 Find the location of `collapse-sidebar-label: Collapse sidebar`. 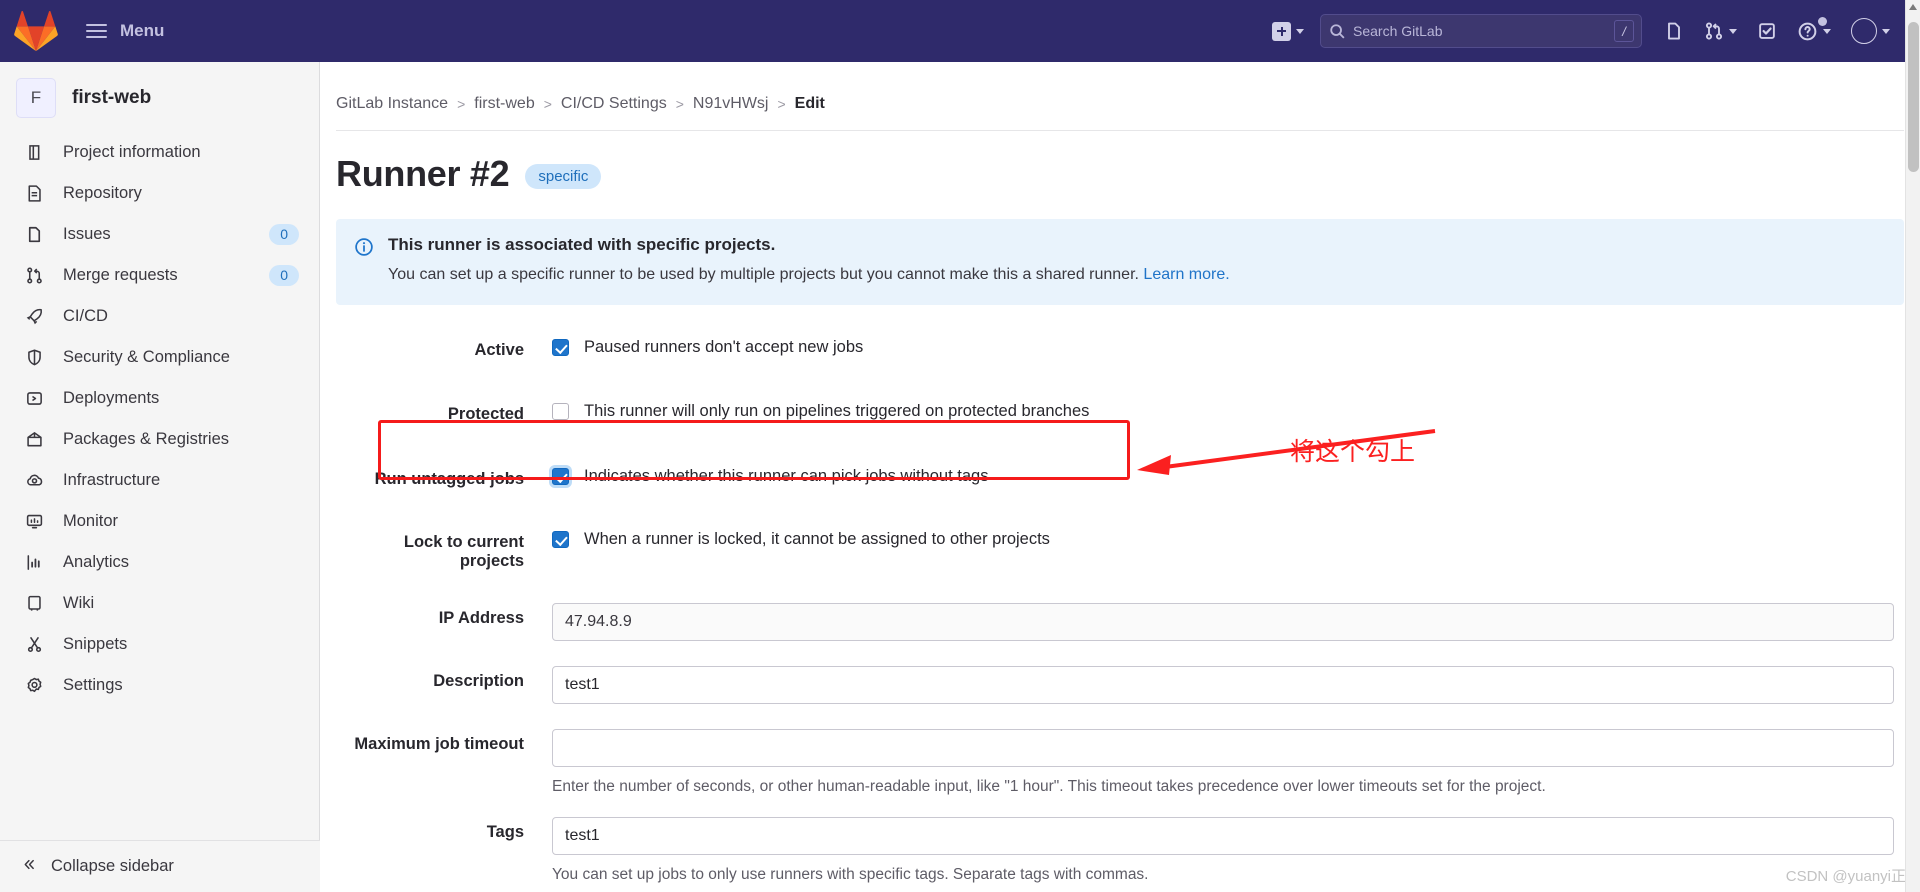

collapse-sidebar-label: Collapse sidebar is located at coordinates (112, 866).